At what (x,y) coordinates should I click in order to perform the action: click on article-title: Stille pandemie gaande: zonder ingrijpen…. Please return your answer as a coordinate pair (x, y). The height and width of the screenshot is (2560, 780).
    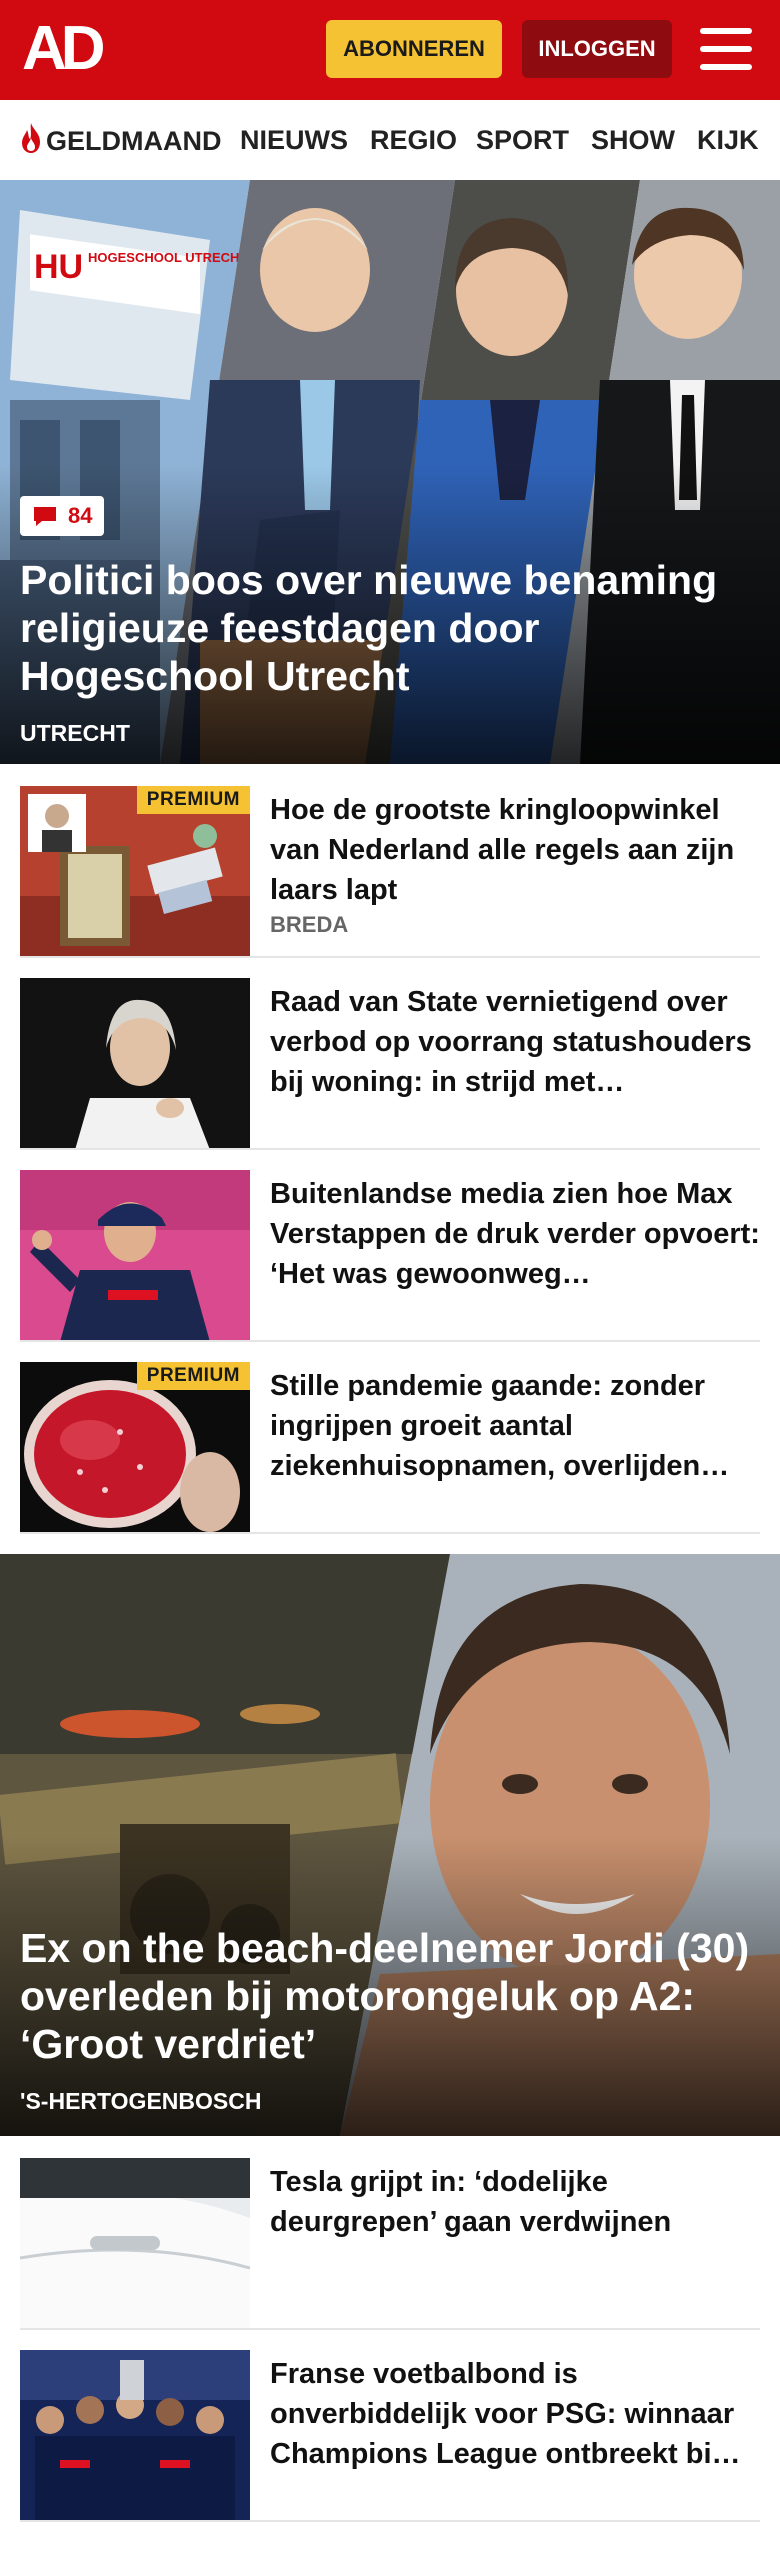
    Looking at the image, I should click on (515, 1426).